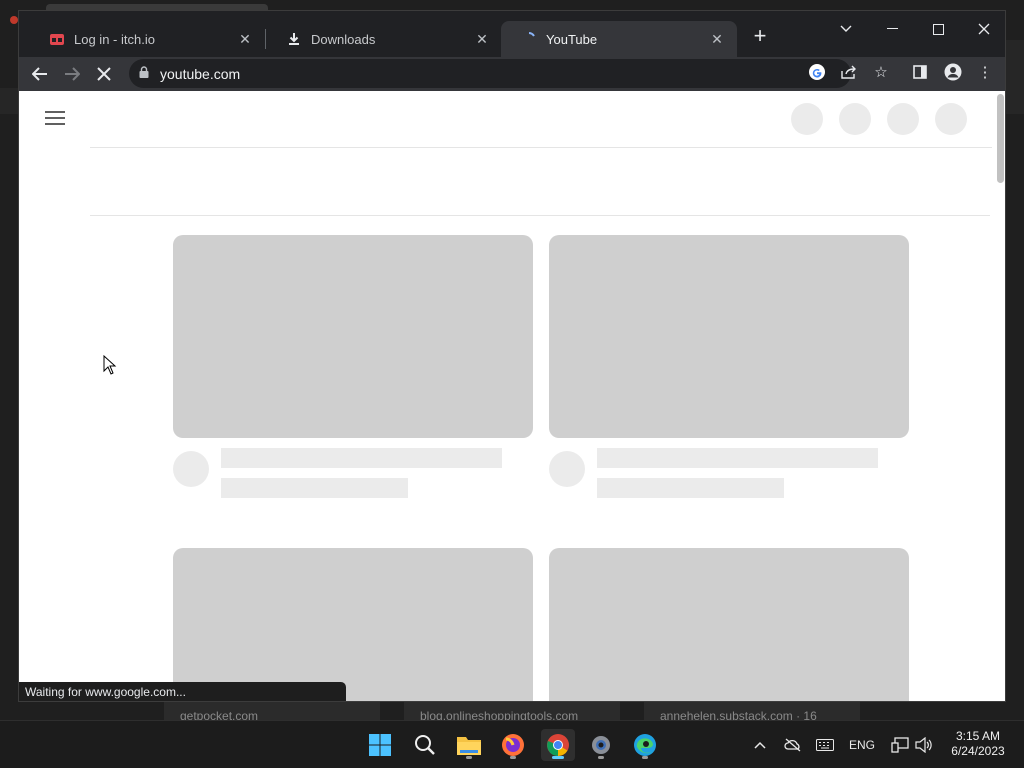  I want to click on menu-icon, so click(55, 118).